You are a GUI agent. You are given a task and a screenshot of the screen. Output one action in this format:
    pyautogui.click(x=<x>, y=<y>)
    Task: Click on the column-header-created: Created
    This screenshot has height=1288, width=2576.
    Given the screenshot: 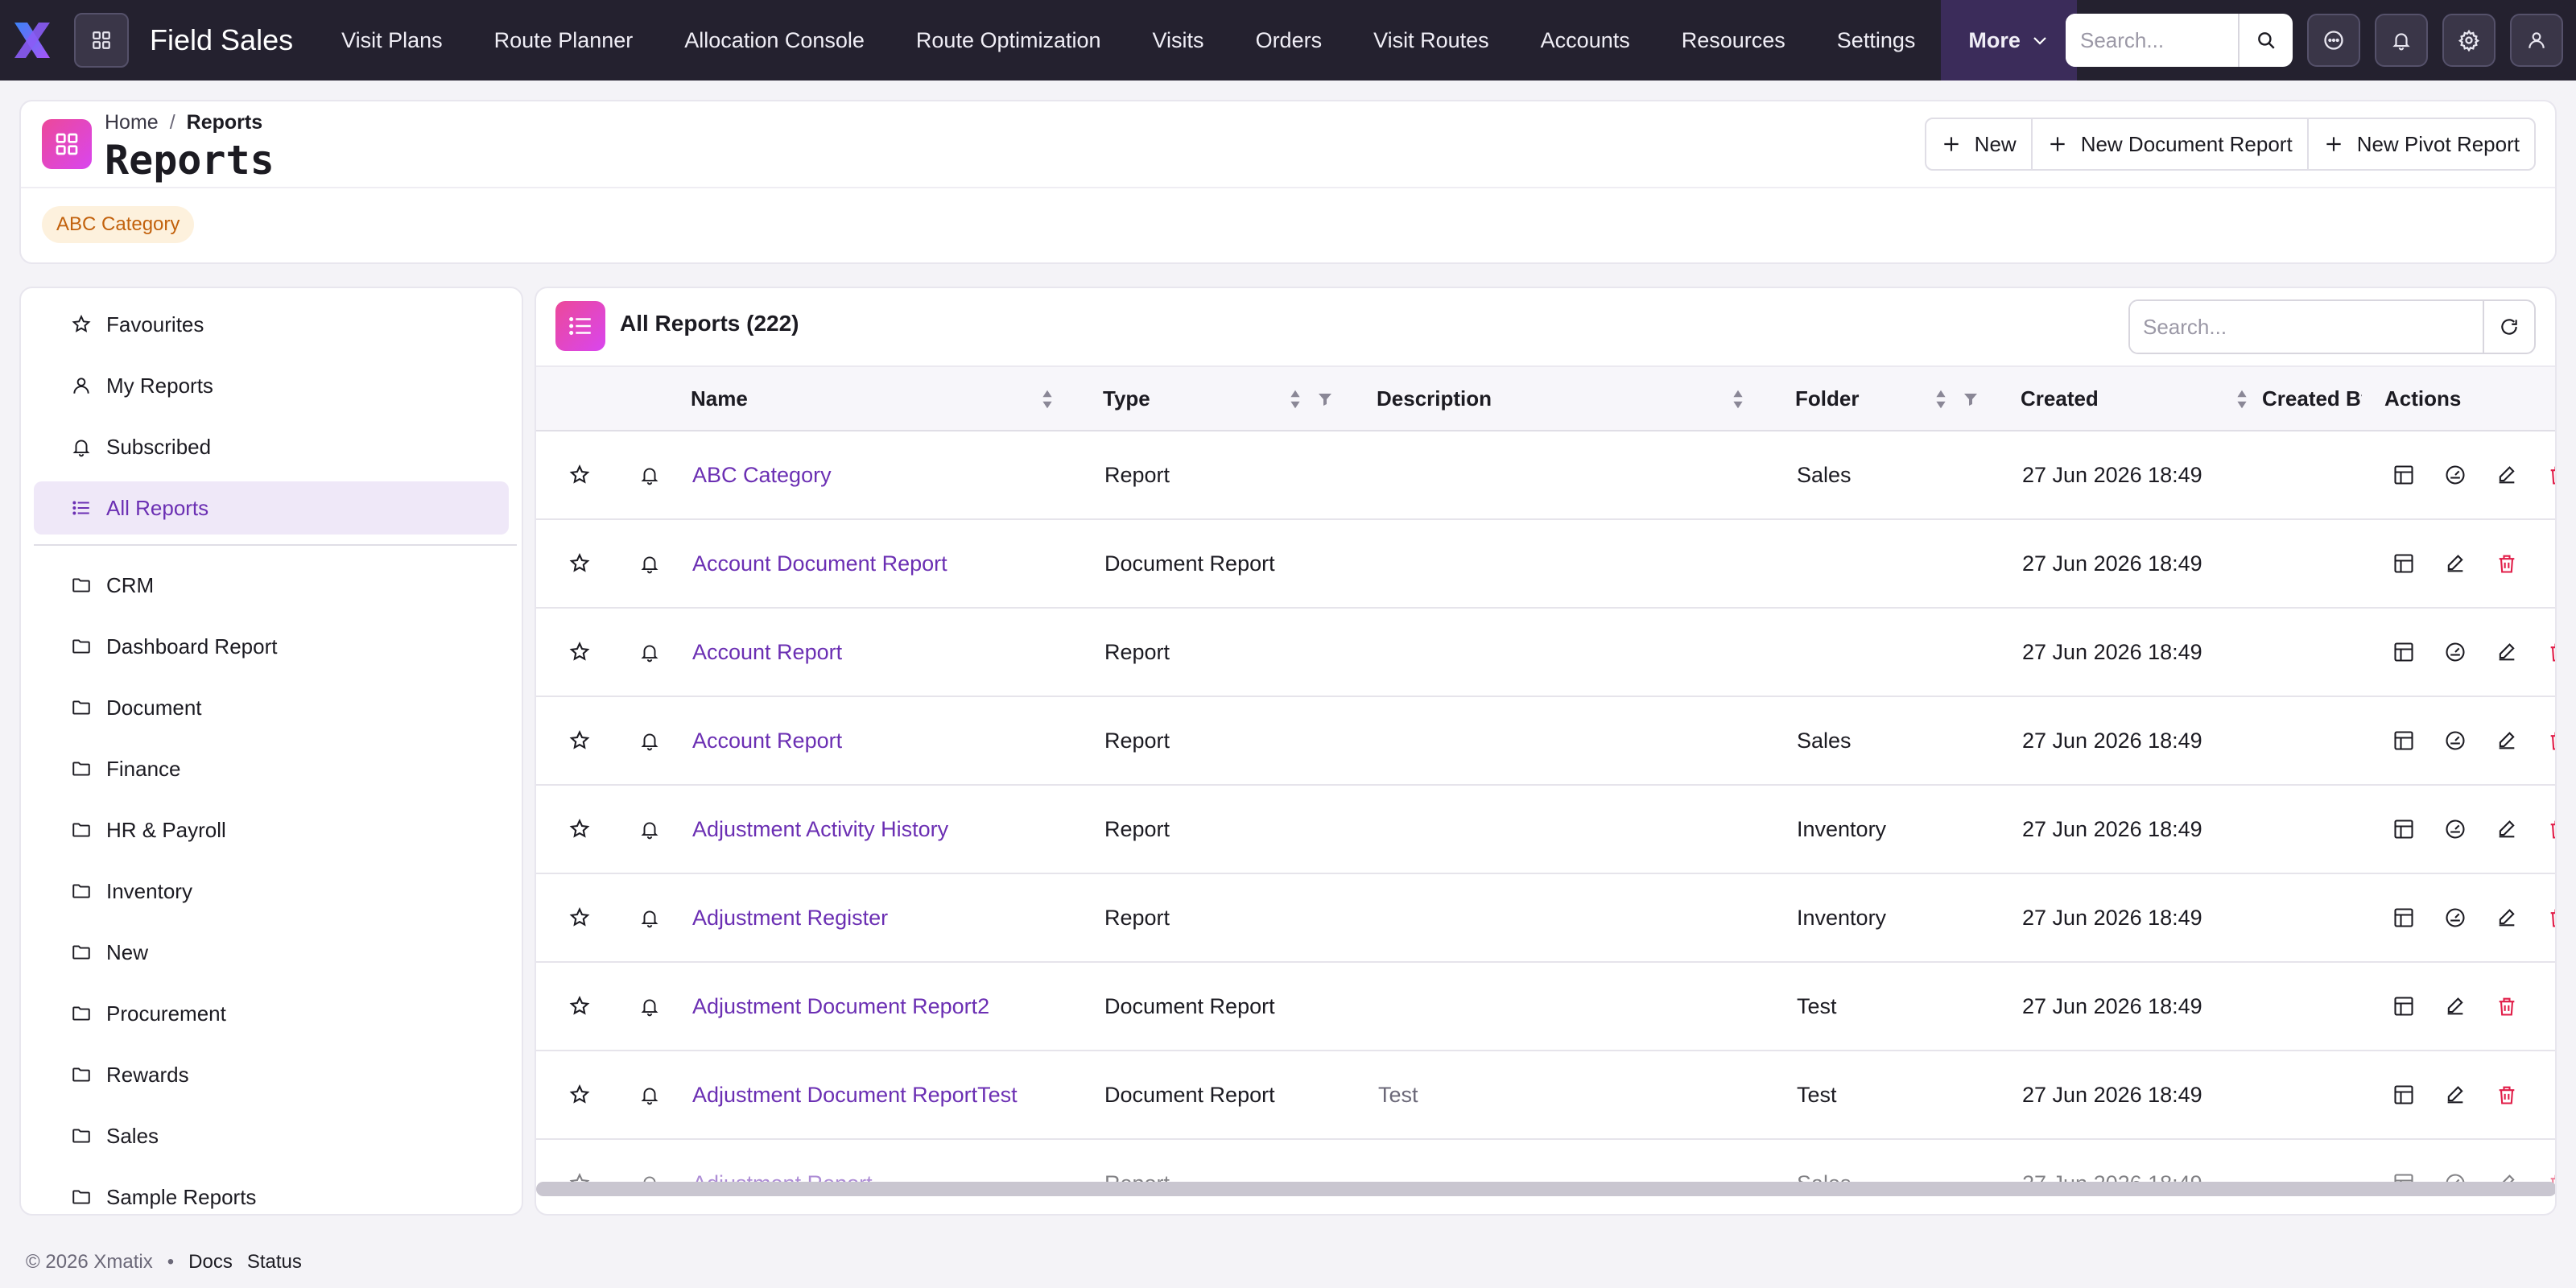 What is the action you would take?
    pyautogui.click(x=2060, y=398)
    